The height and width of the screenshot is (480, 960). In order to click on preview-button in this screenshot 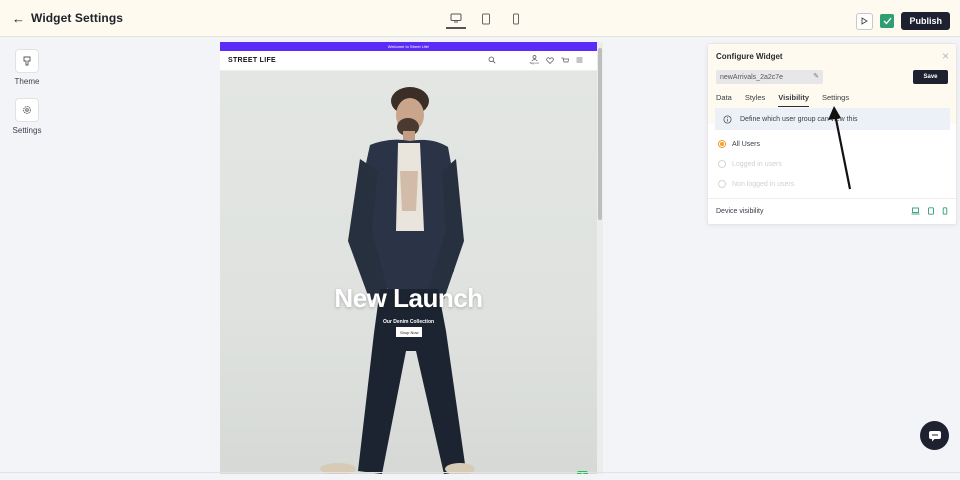, I will do `click(865, 21)`.